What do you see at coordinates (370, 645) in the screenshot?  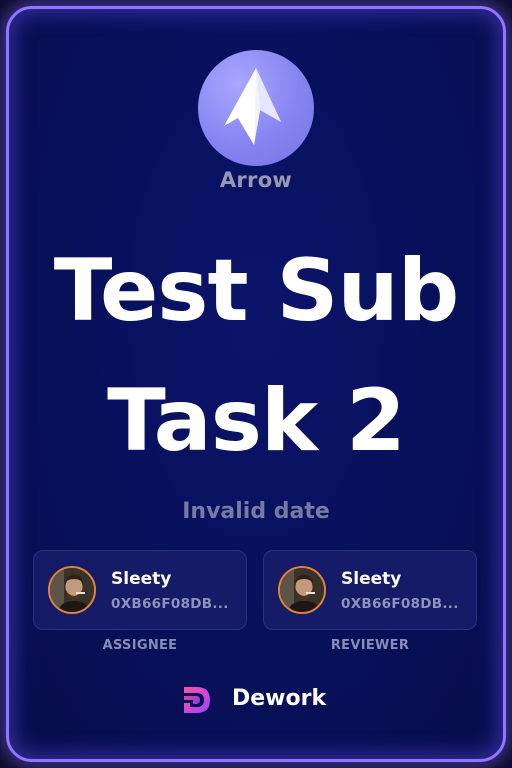 I see `reviewer-label: REVIEWER` at bounding box center [370, 645].